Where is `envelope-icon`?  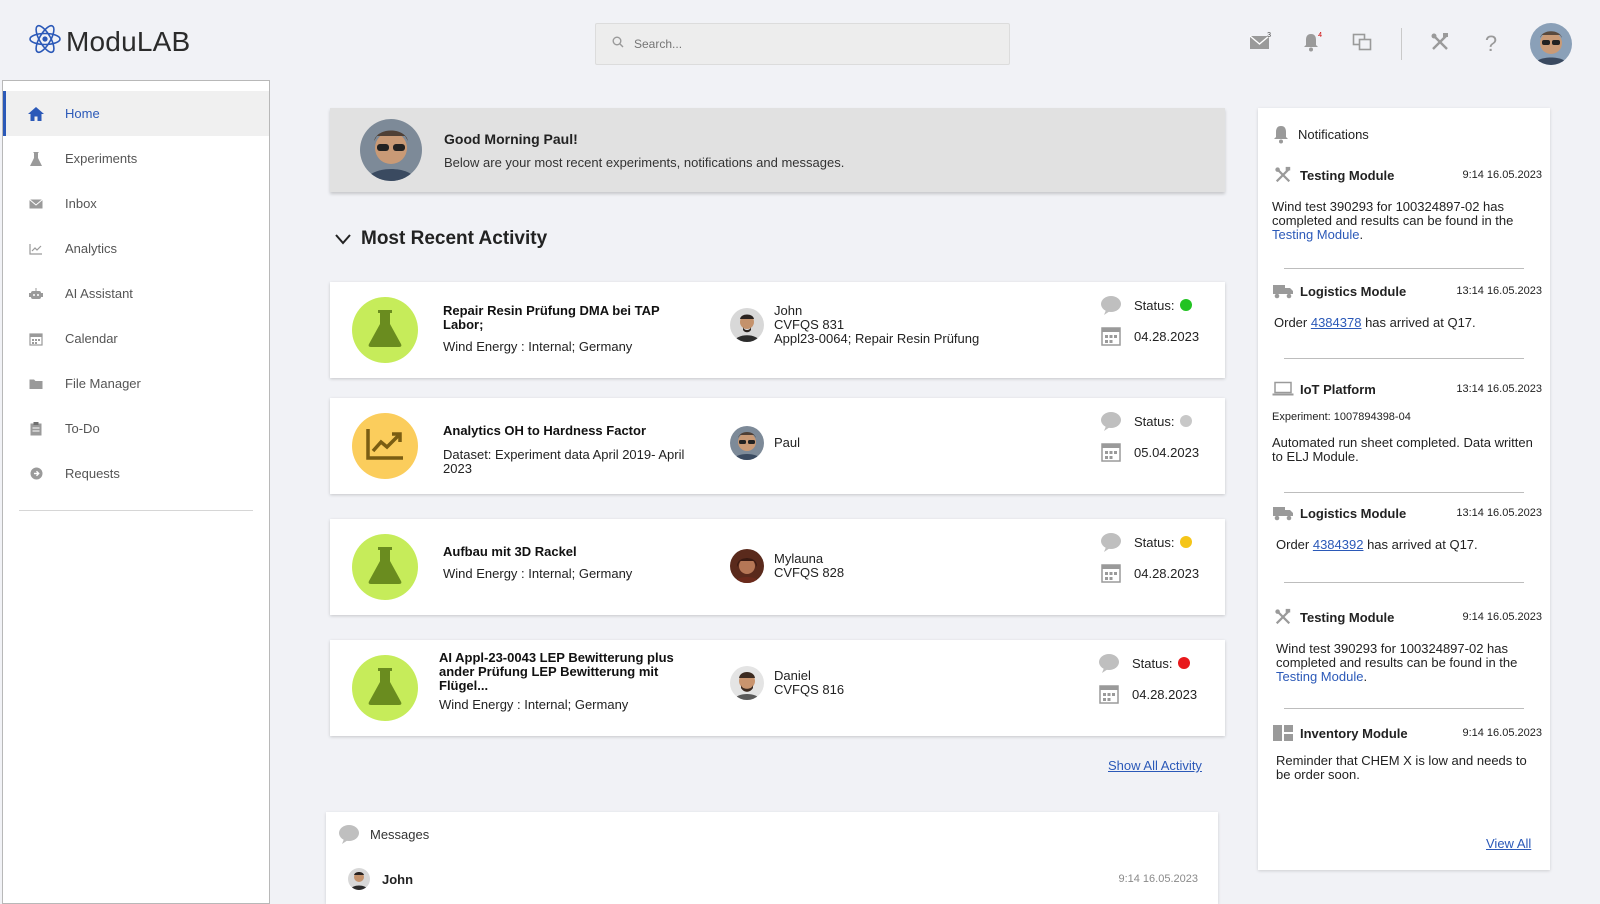 envelope-icon is located at coordinates (36, 204).